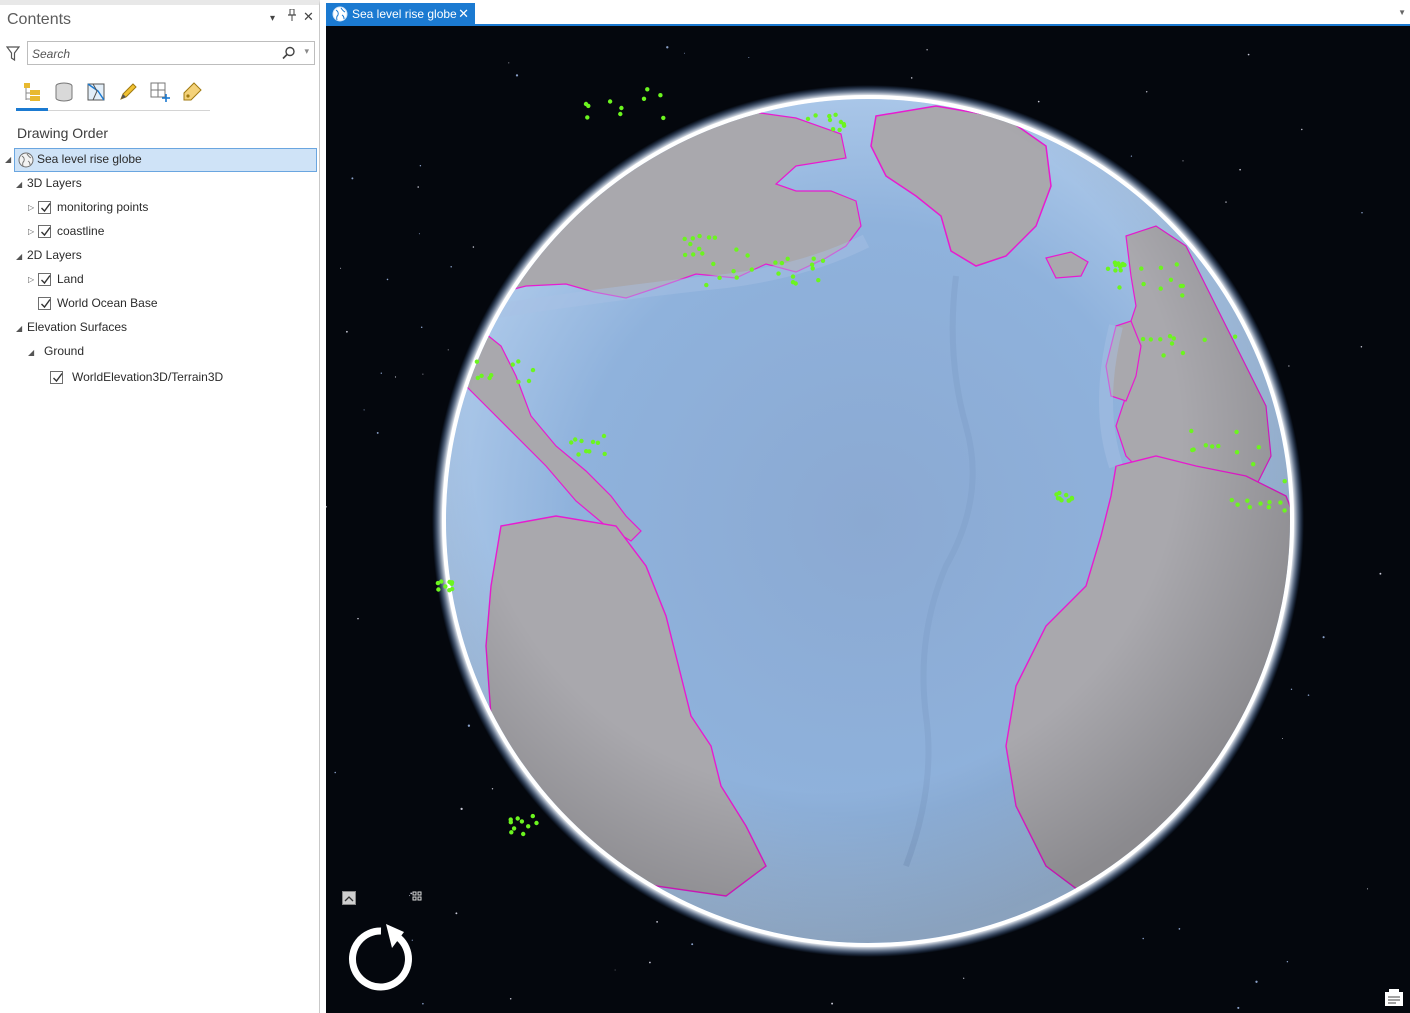 The width and height of the screenshot is (1410, 1013). Describe the element at coordinates (64, 92) in the screenshot. I see `list-by-data-source-button` at that location.